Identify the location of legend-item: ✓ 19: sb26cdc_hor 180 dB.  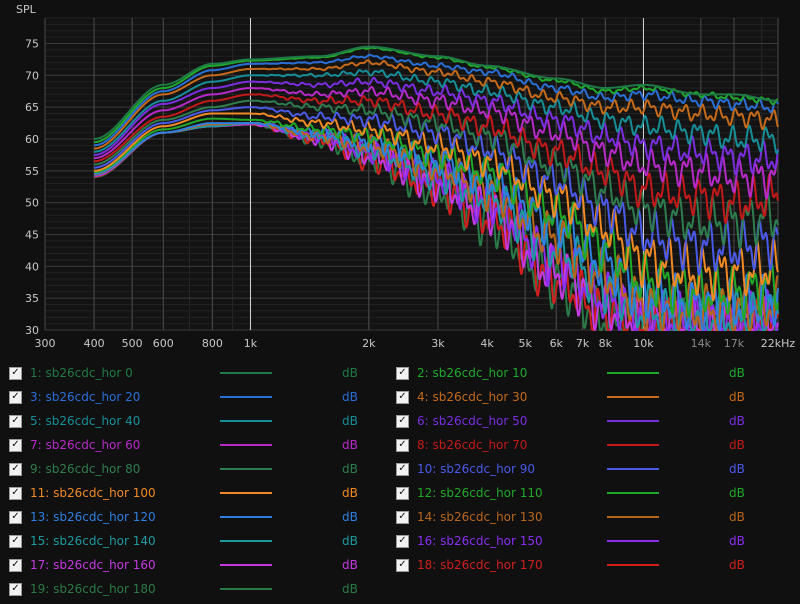
(190, 589).